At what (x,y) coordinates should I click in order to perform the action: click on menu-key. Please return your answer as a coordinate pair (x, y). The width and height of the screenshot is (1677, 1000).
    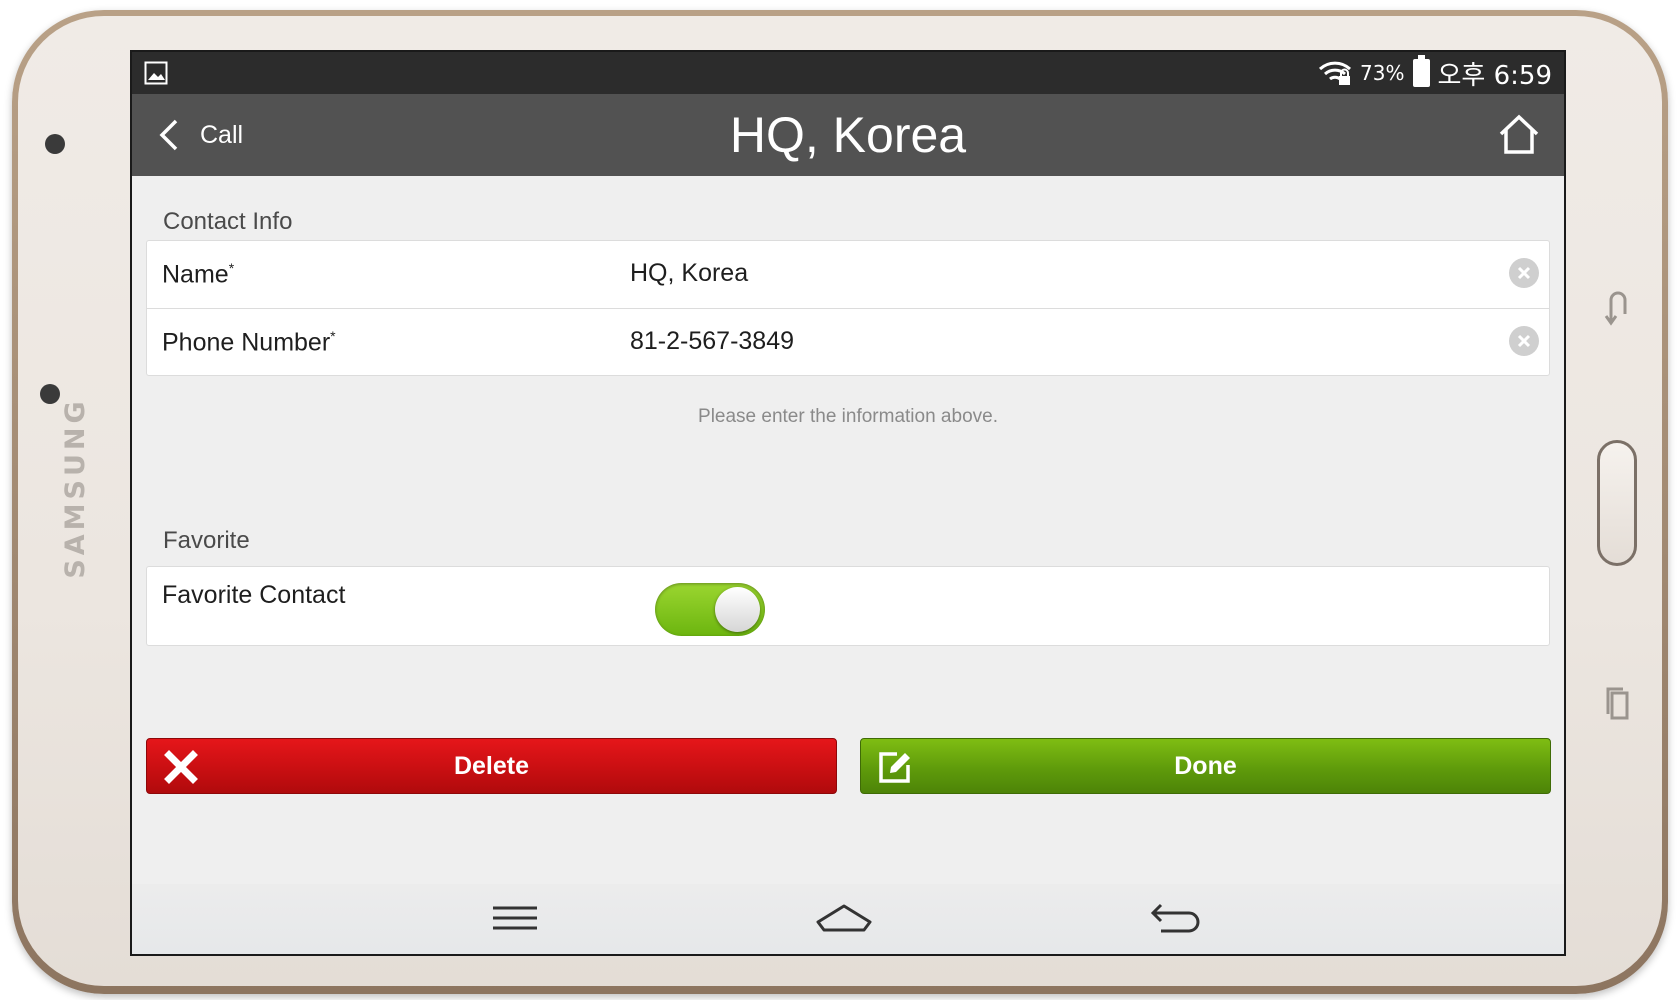
    Looking at the image, I should click on (515, 918).